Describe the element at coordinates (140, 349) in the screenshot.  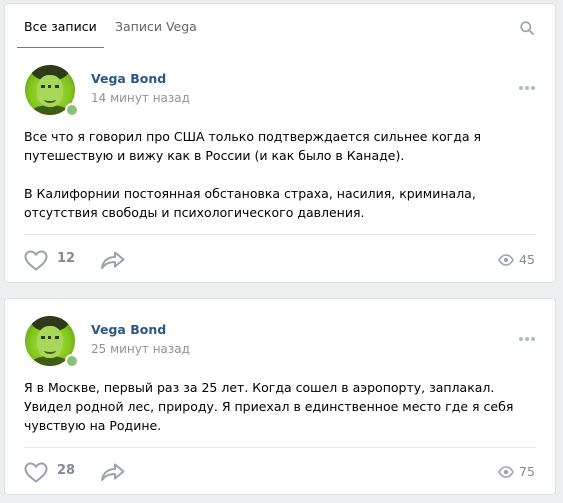
I see `post-time: 25 минут назад` at that location.